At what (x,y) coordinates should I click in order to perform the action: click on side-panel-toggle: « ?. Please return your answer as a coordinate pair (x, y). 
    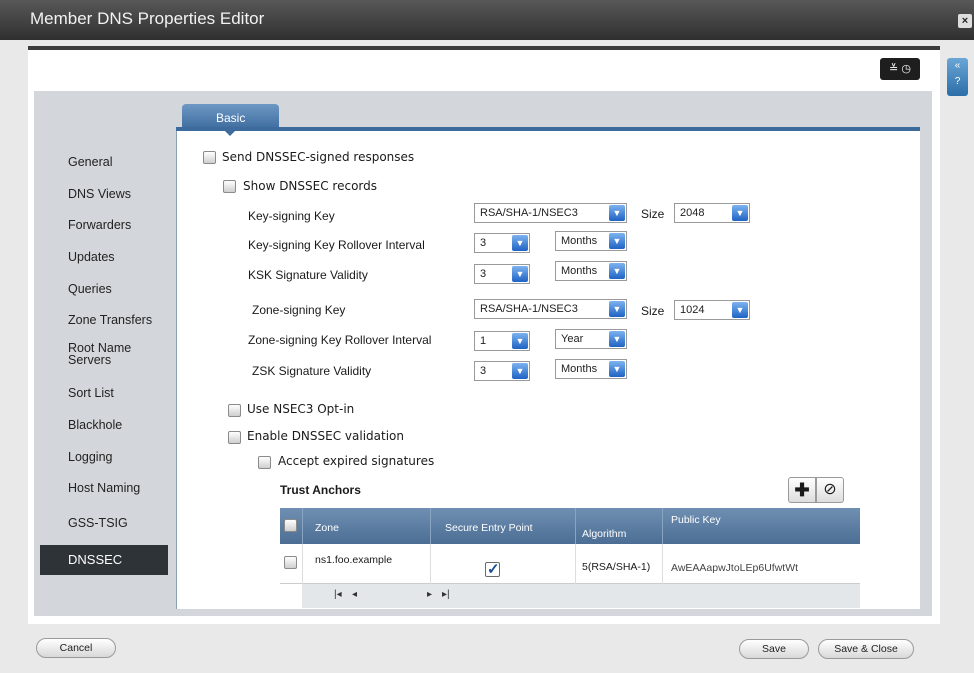
    Looking at the image, I should click on (957, 77).